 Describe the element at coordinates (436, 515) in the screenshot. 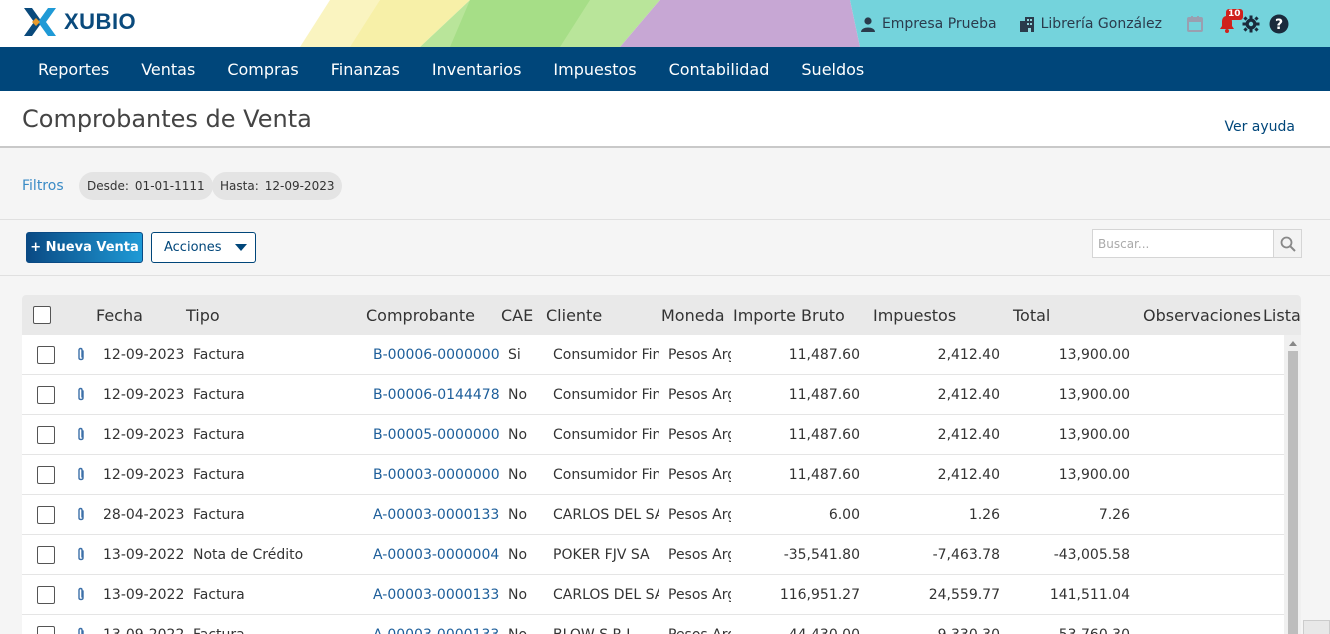

I see `cell-comprobante: A-00003-00001337` at that location.